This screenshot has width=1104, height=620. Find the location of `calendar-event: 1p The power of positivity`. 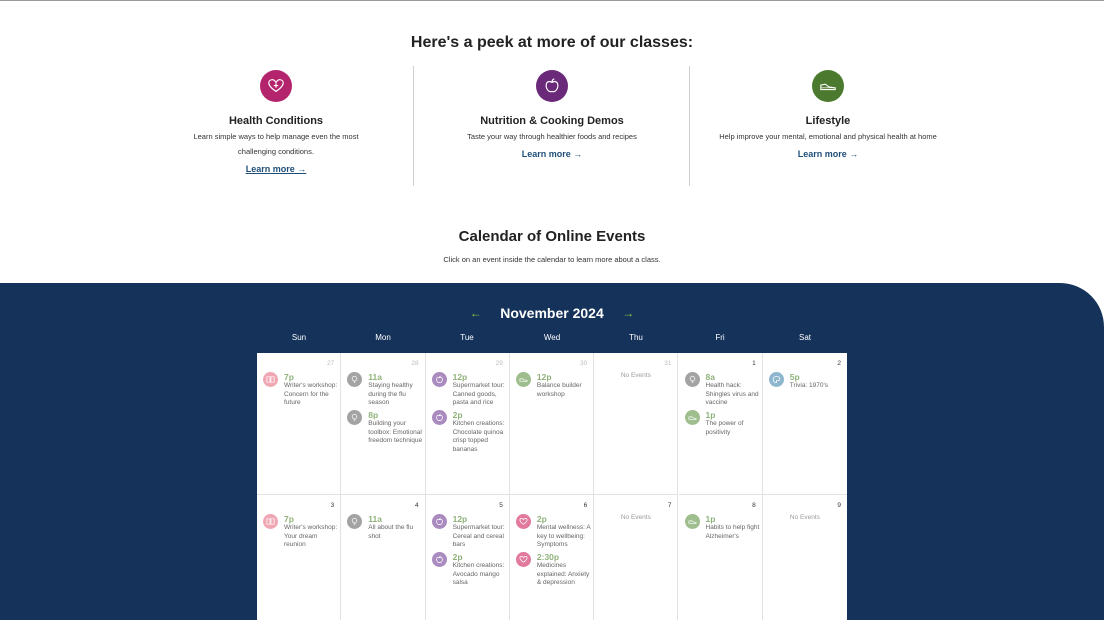

calendar-event: 1p The power of positivity is located at coordinates (722, 423).